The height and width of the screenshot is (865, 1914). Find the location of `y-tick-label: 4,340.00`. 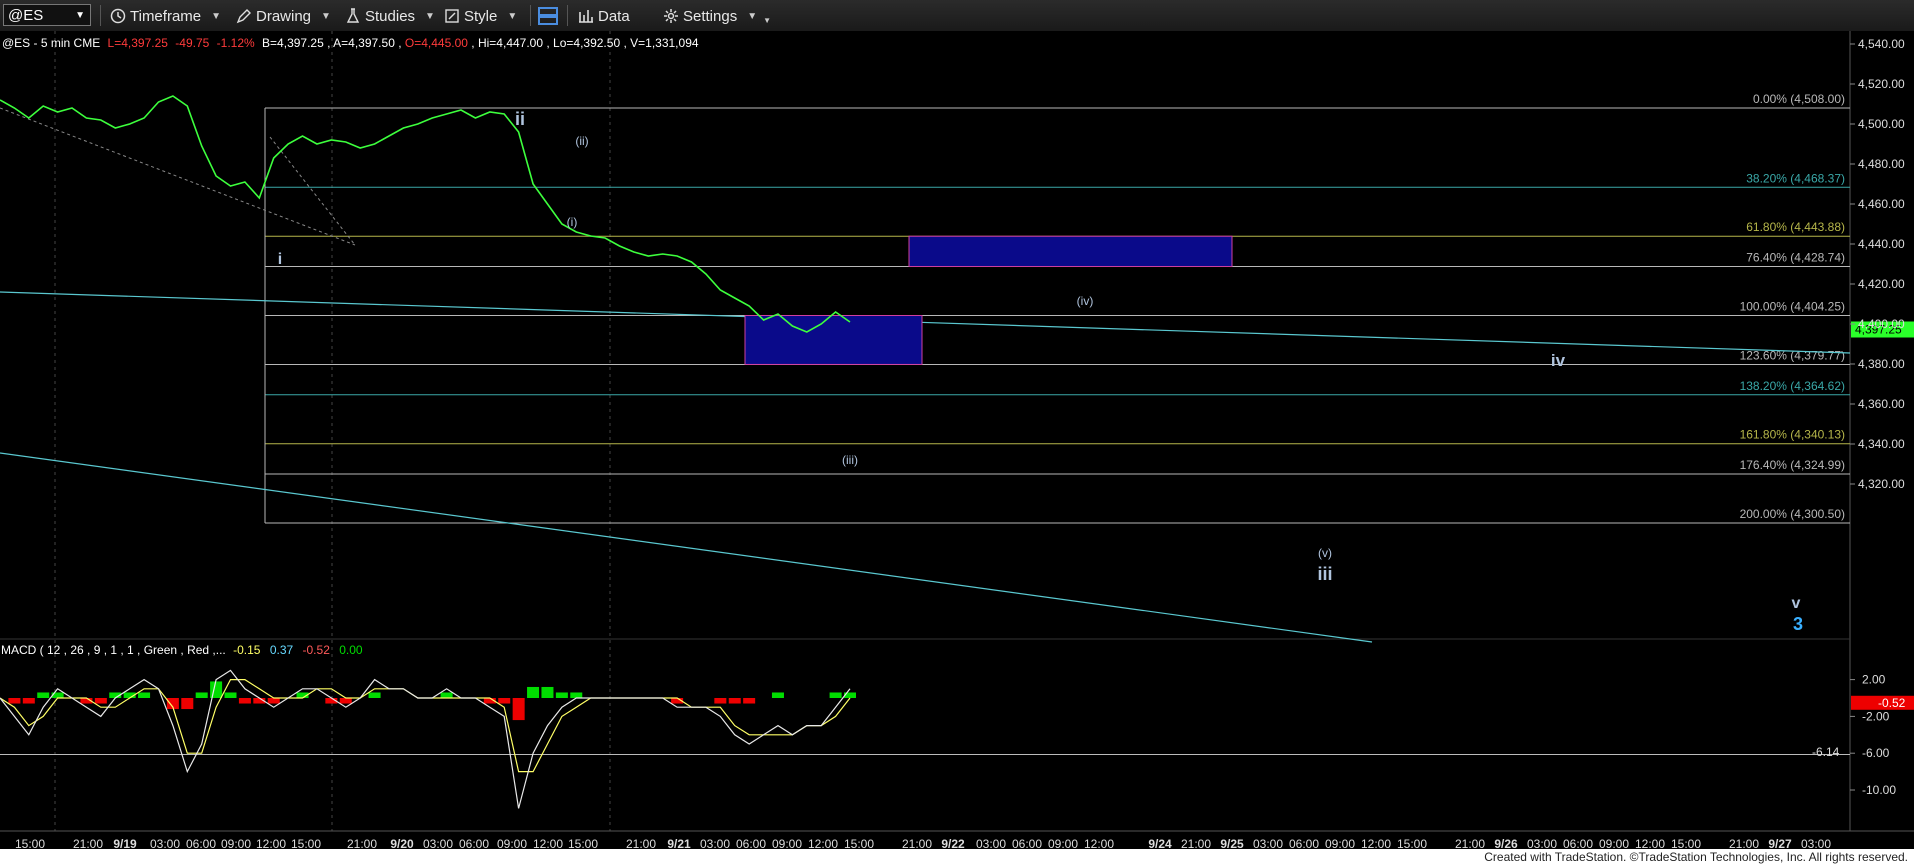

y-tick-label: 4,340.00 is located at coordinates (1881, 444).